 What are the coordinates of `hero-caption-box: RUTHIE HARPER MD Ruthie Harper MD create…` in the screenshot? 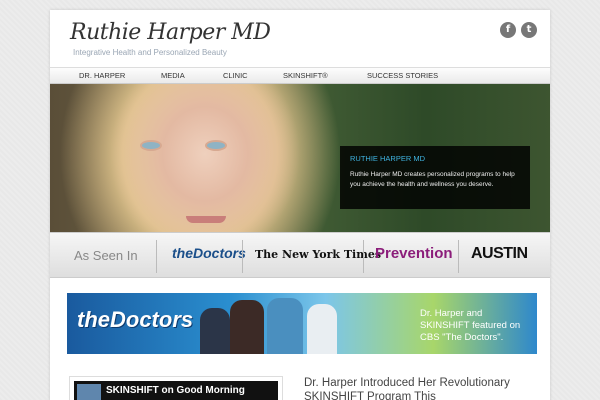 It's located at (435, 177).